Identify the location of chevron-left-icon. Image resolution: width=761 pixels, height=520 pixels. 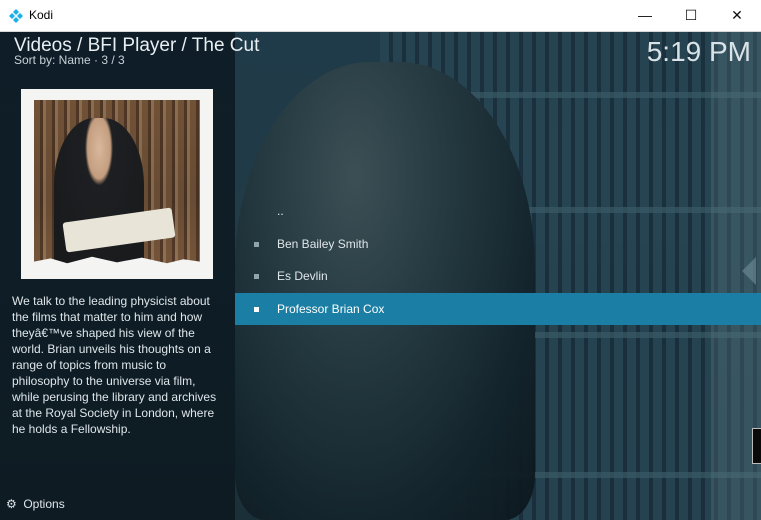
(749, 271).